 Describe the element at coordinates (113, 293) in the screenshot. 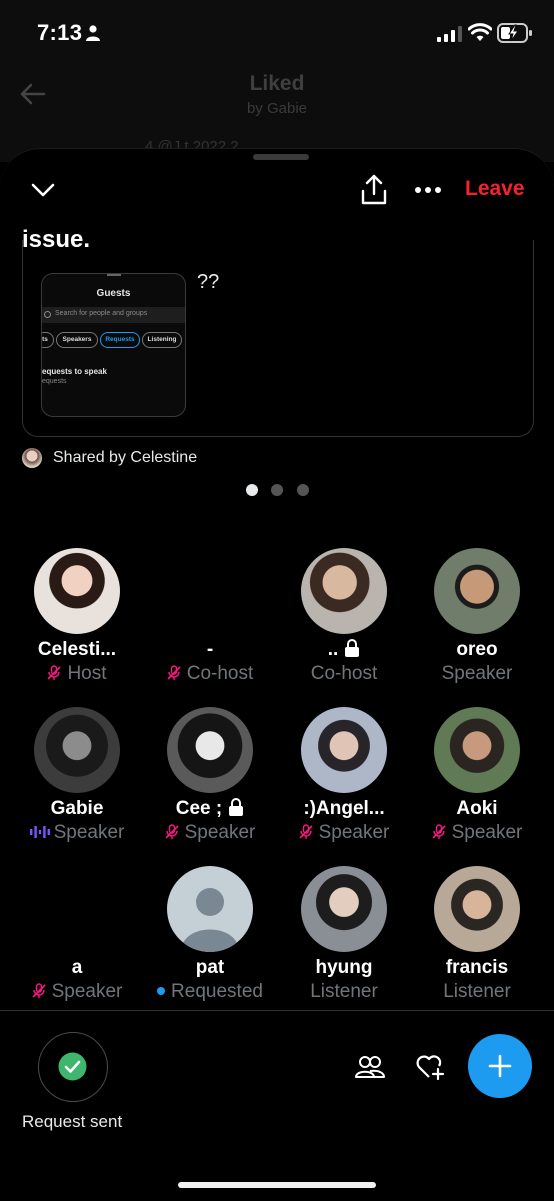

I see `image-title: Guests` at that location.